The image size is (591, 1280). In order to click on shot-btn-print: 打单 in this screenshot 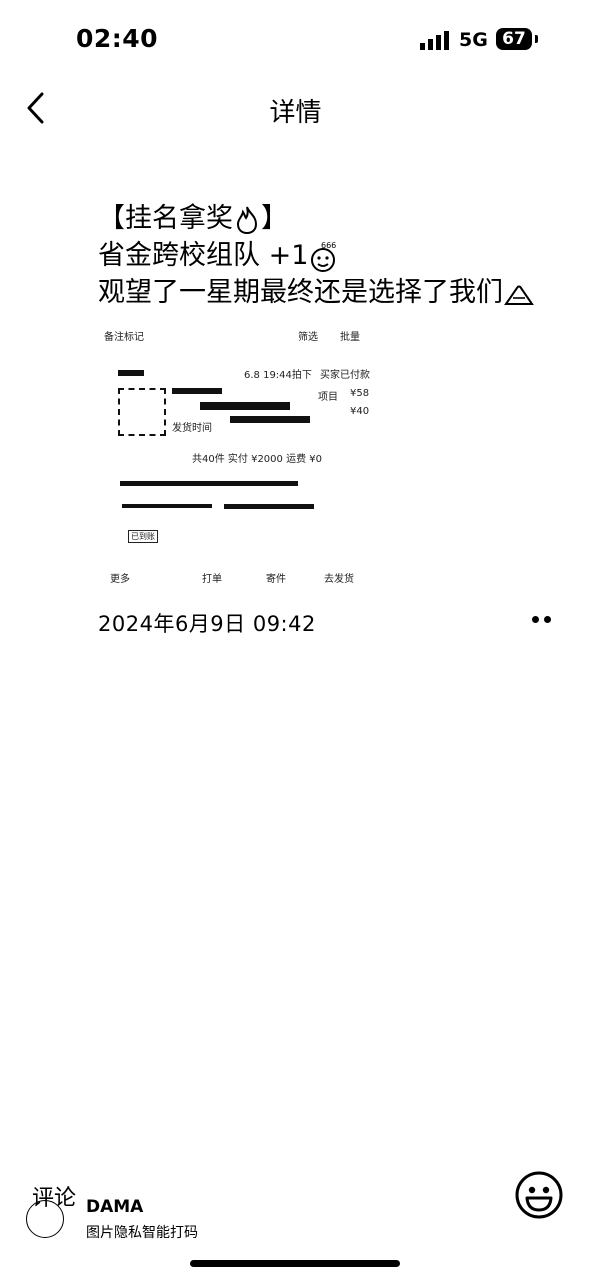, I will do `click(212, 579)`.